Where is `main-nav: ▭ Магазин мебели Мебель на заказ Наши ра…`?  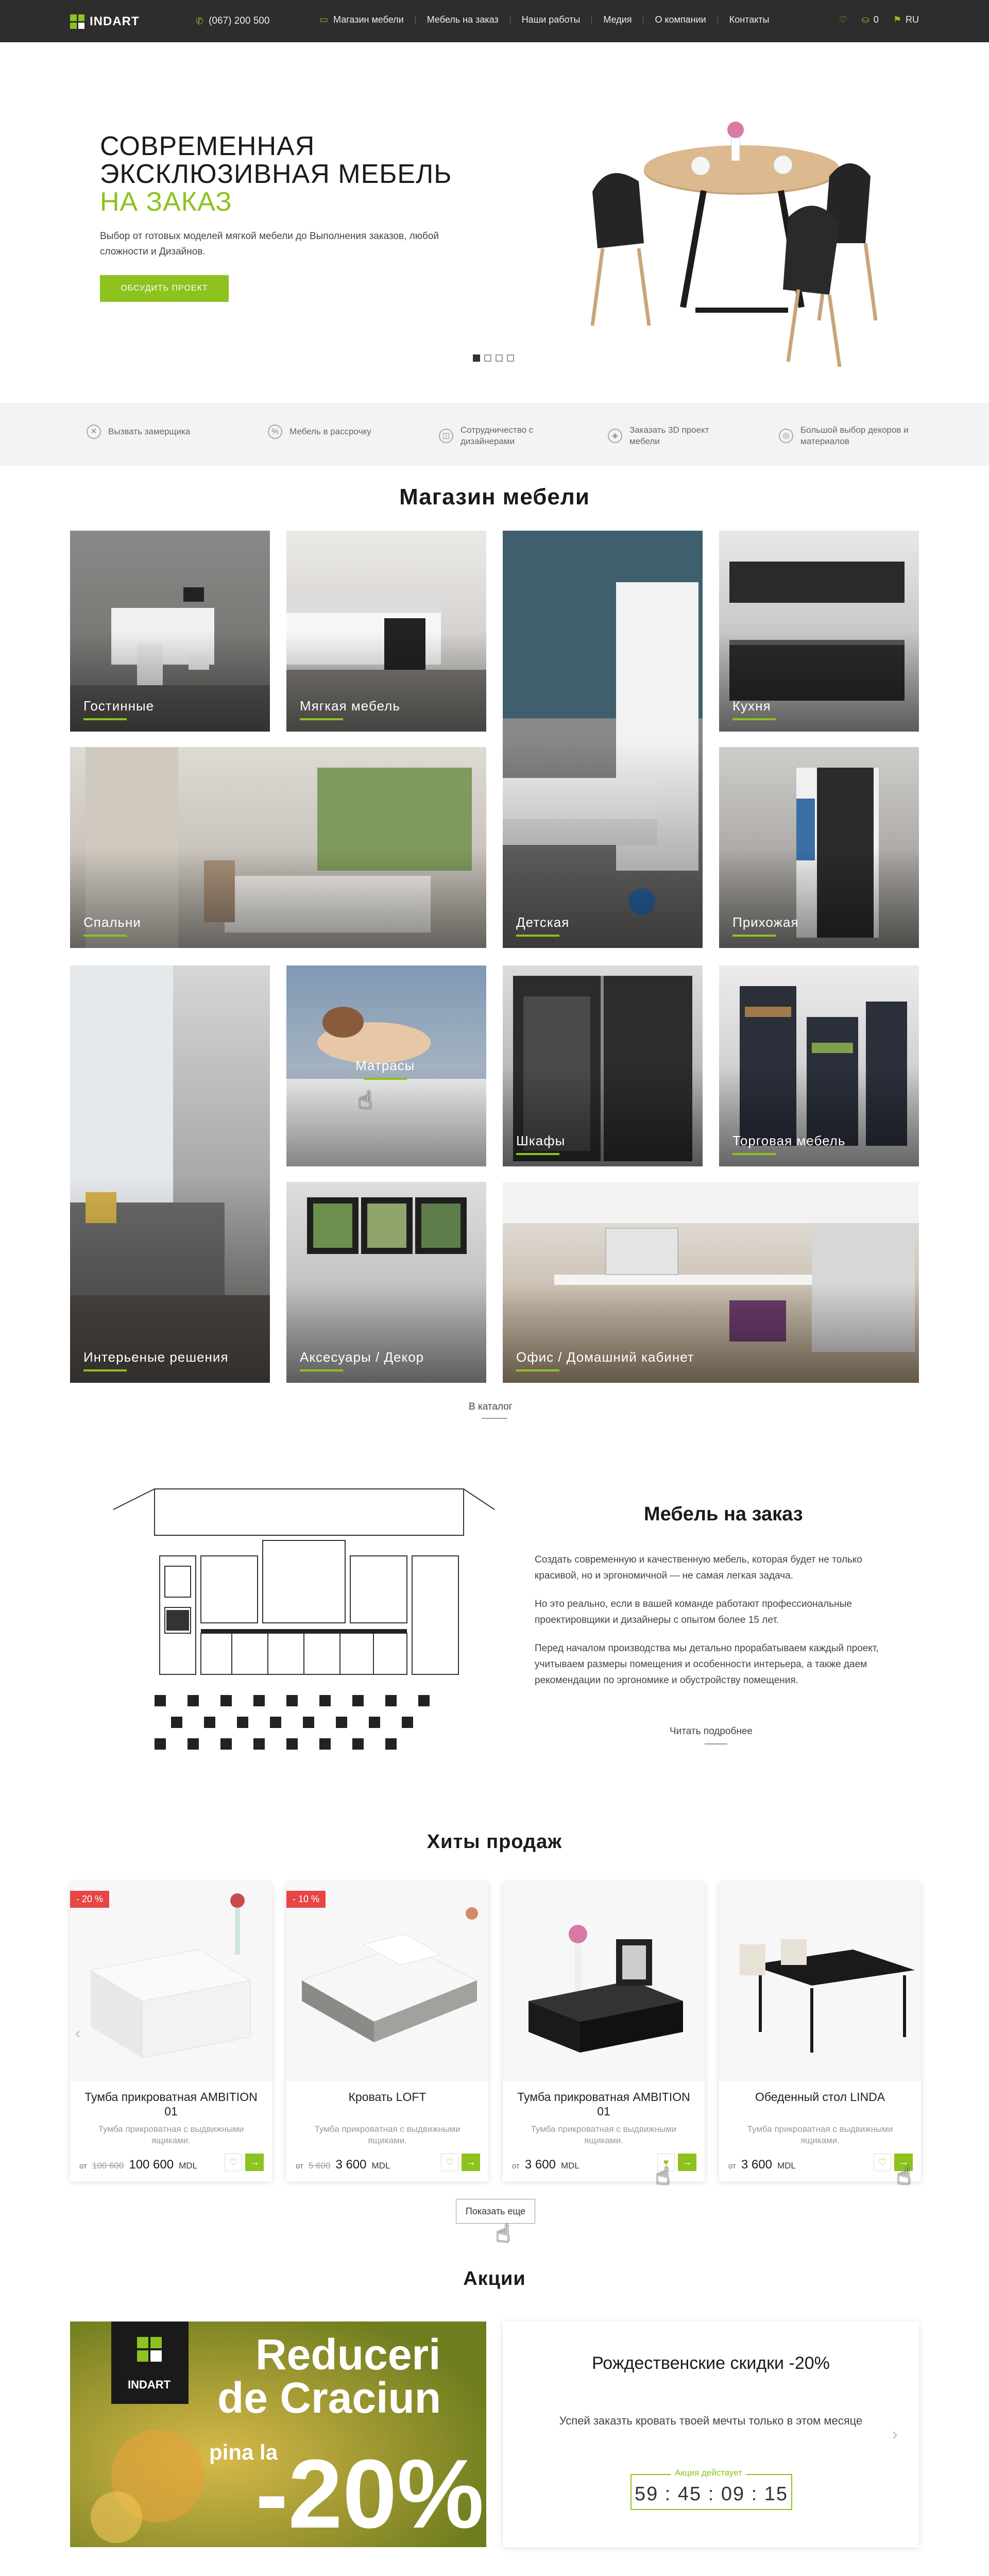
main-nav: ▭ Магазин мебели Мебель на заказ Наши ра… is located at coordinates (544, 19).